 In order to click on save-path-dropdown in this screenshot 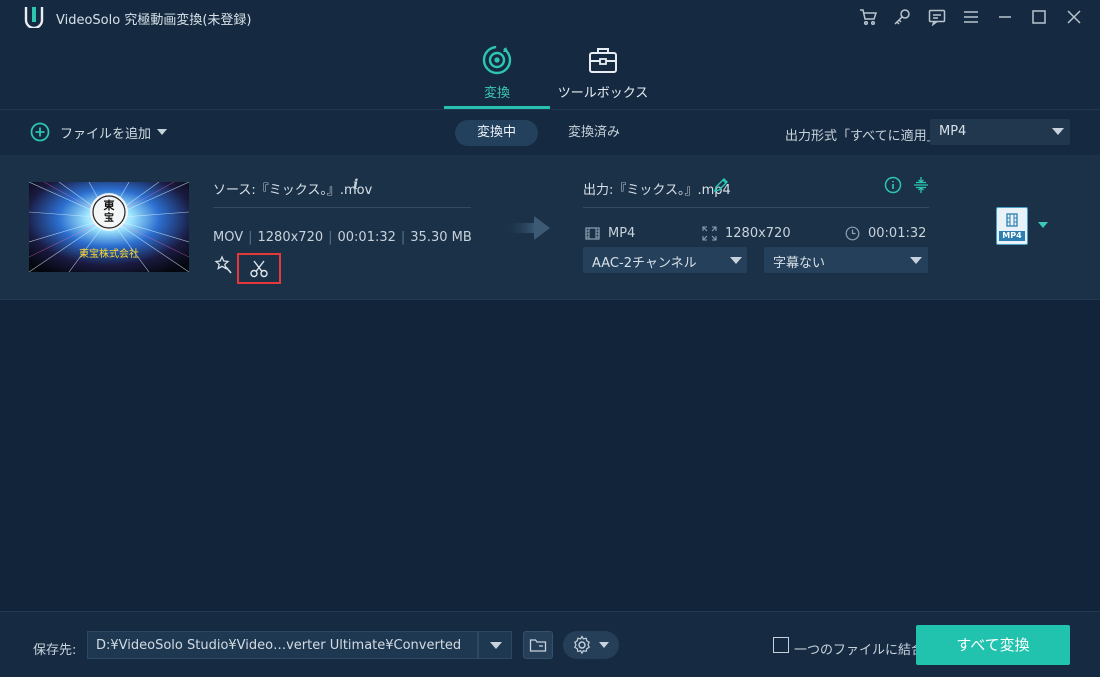, I will do `click(495, 645)`.